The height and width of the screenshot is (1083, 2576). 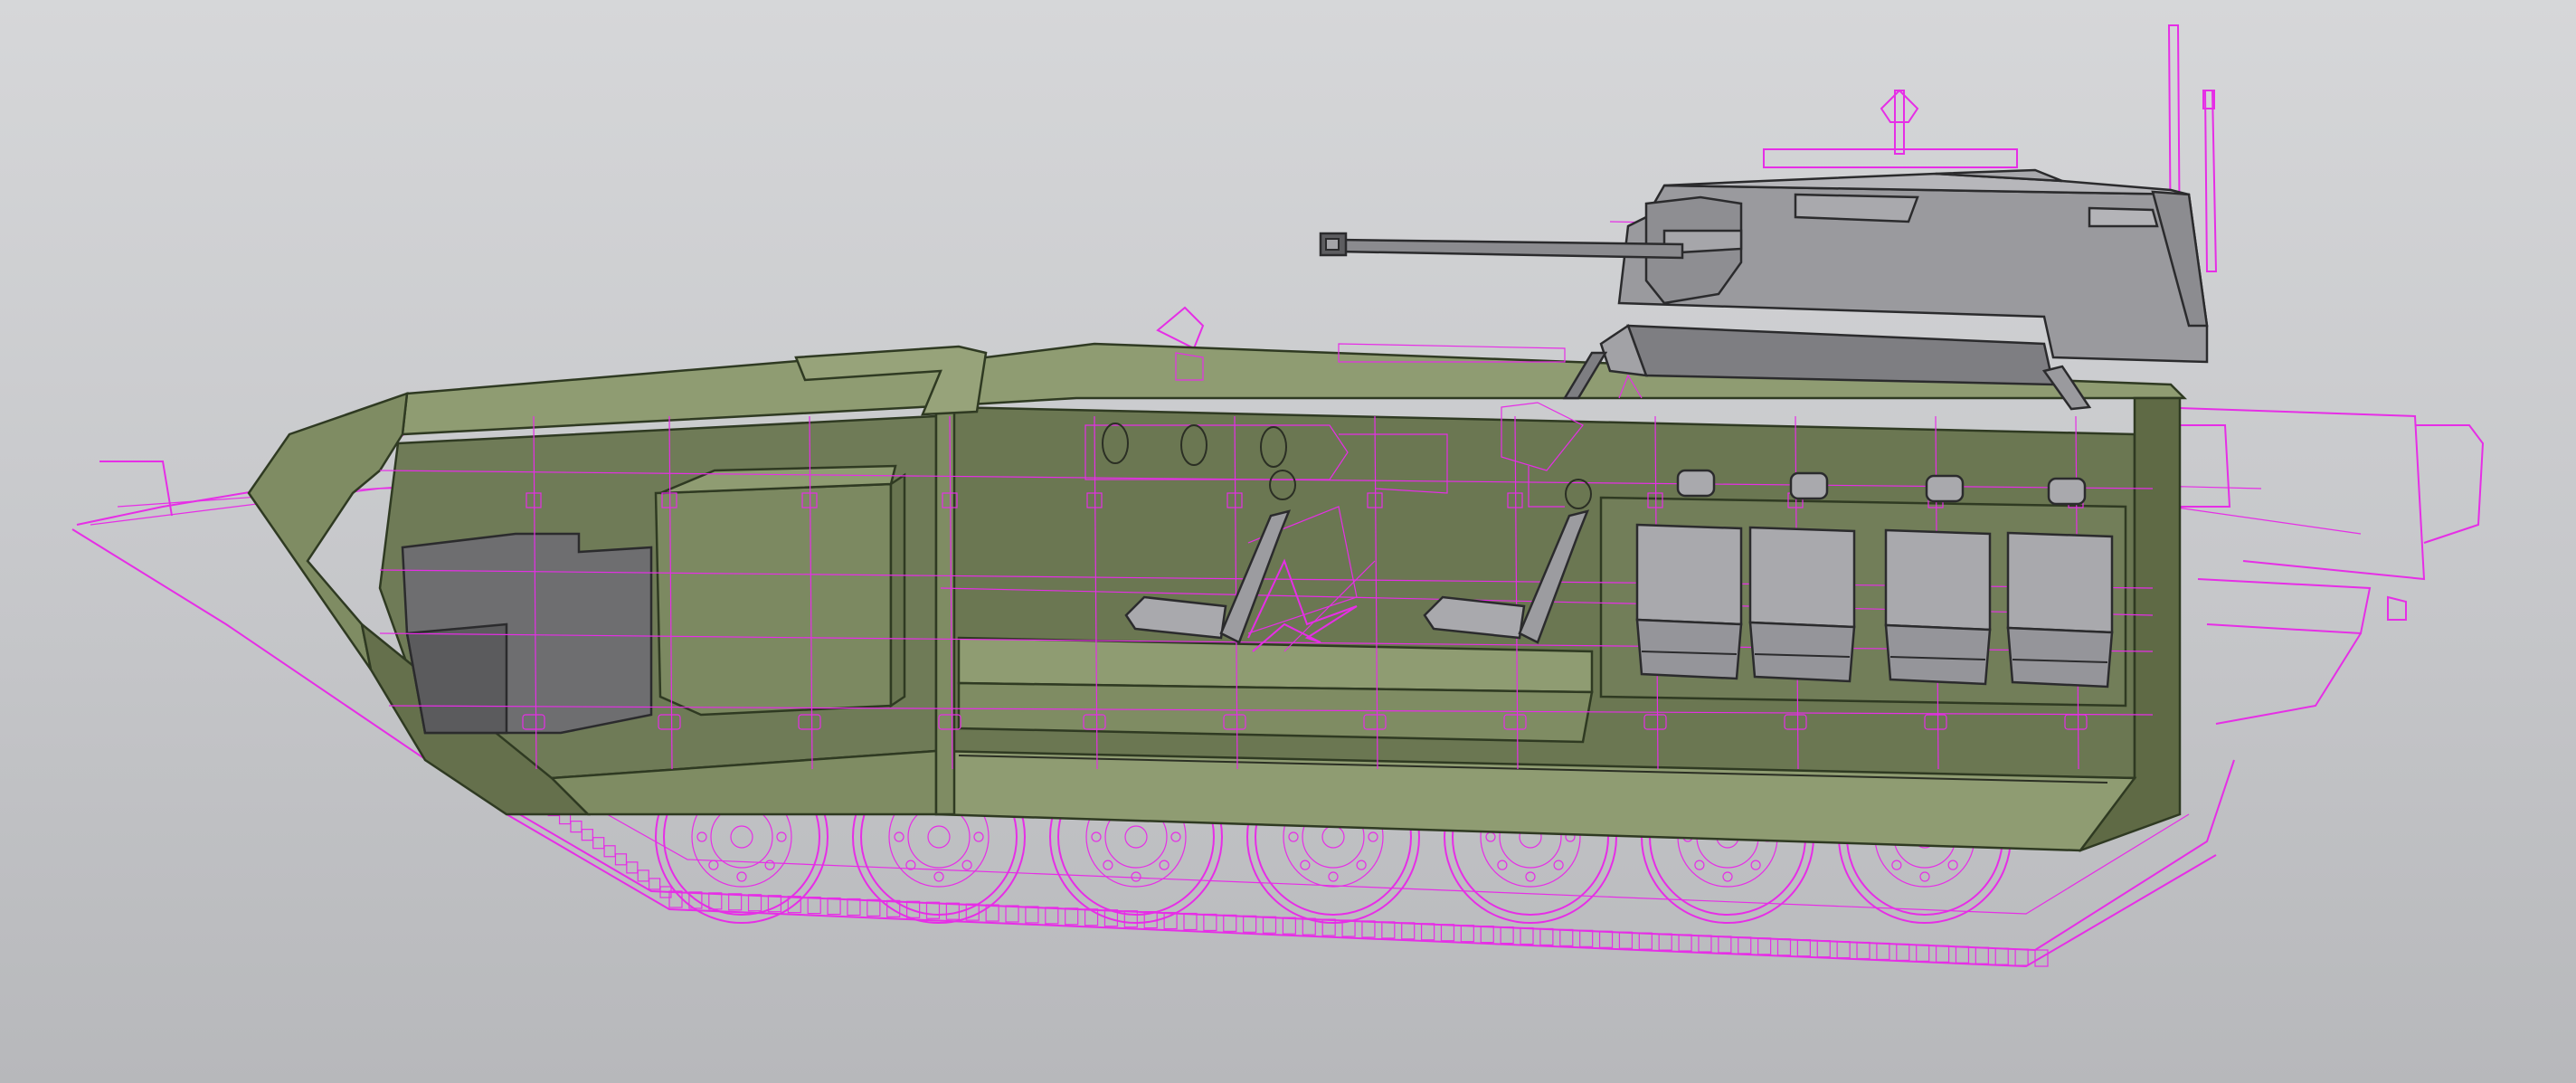 I want to click on turret, so click(x=1885, y=290).